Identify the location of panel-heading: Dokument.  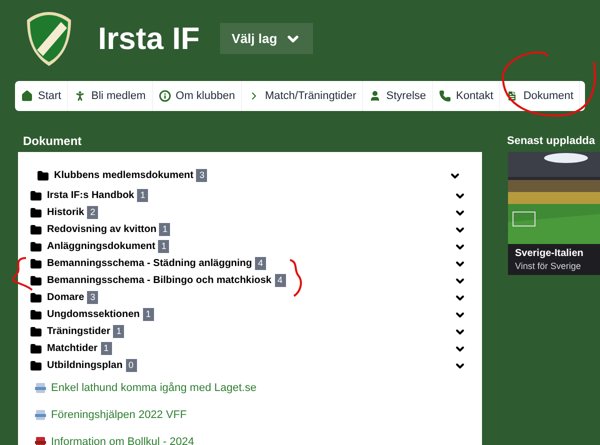
(52, 141).